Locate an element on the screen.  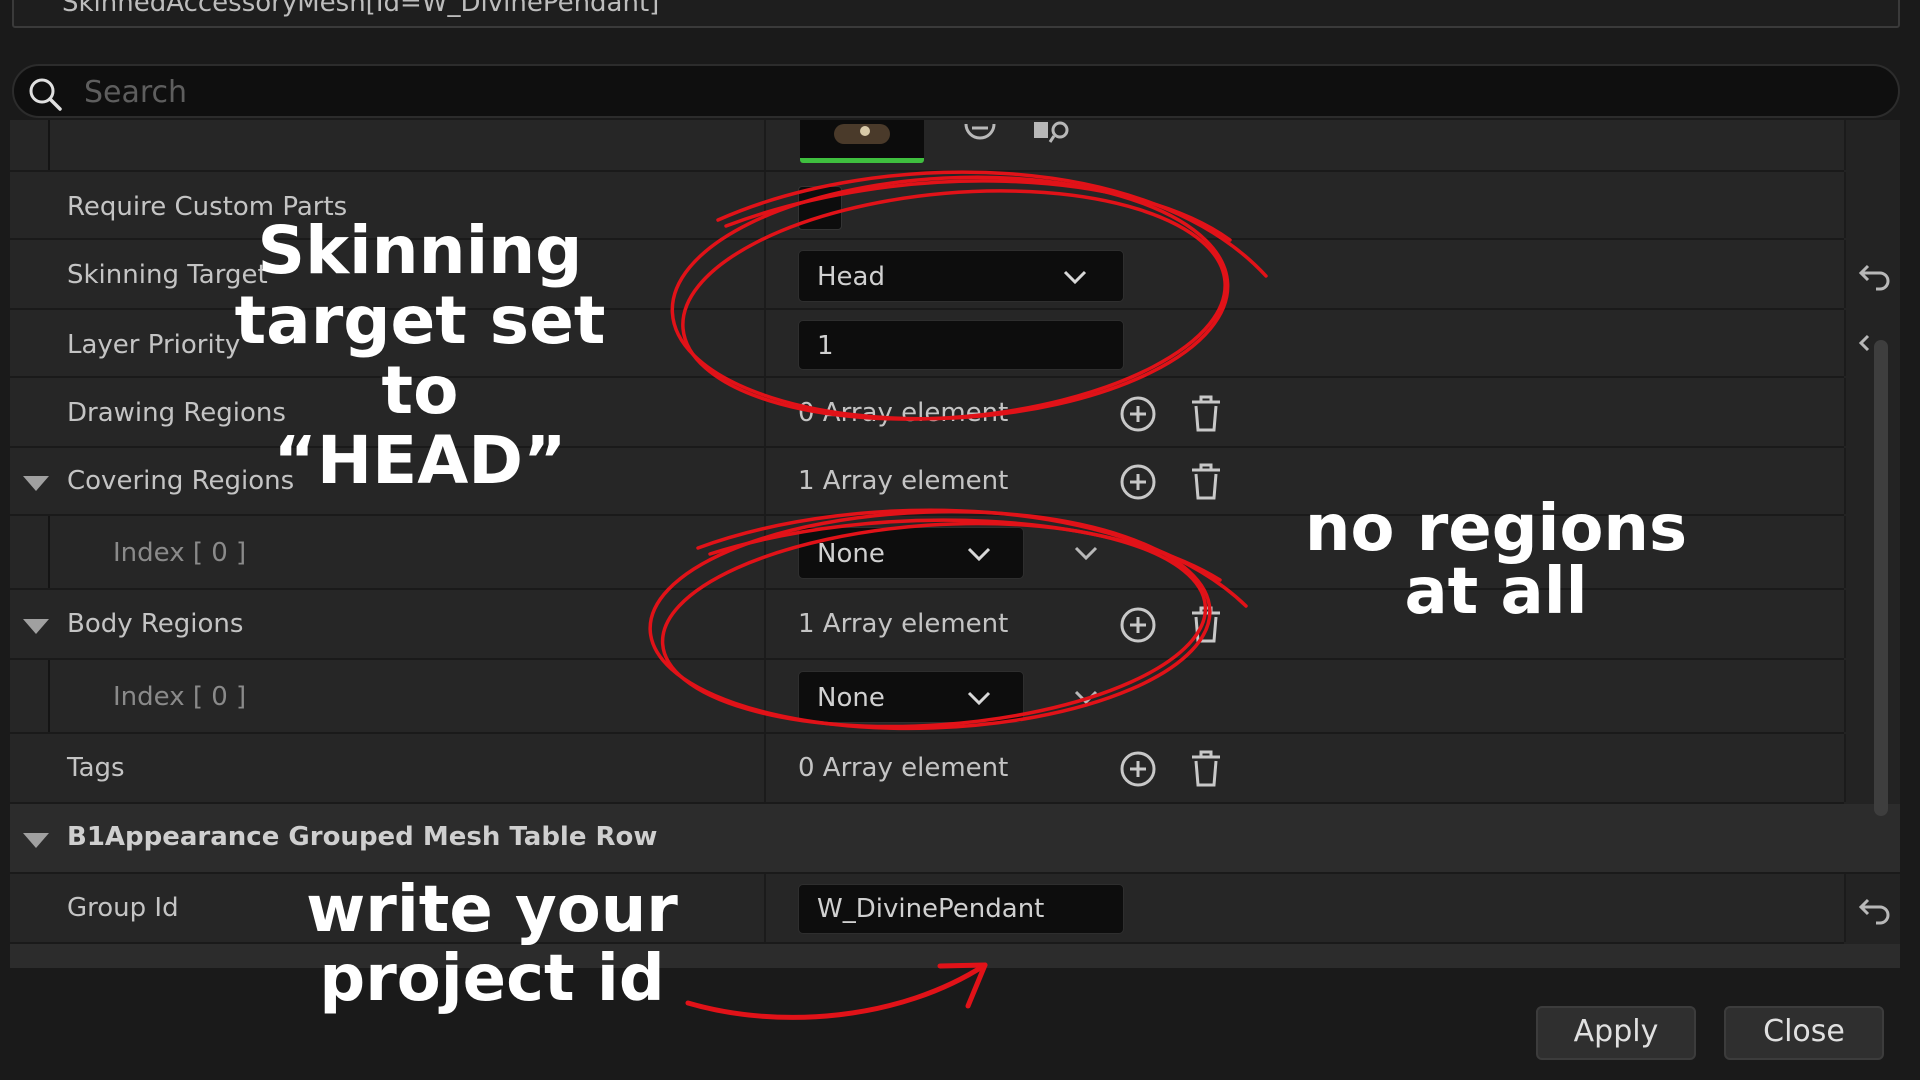
body-index-label: Index [ 0 ] is located at coordinates (180, 697).